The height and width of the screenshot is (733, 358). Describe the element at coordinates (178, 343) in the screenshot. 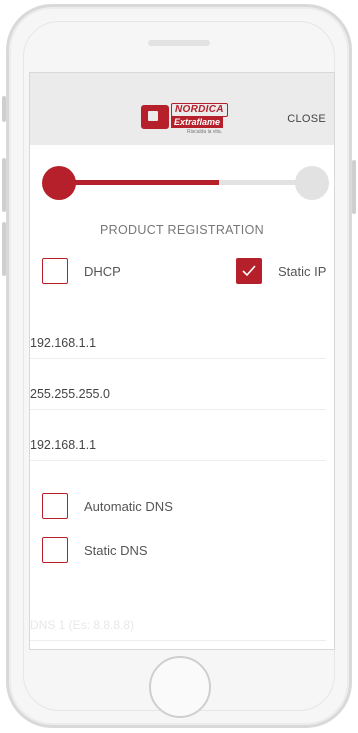

I see `ip-address-field: 192.168.1.1` at that location.